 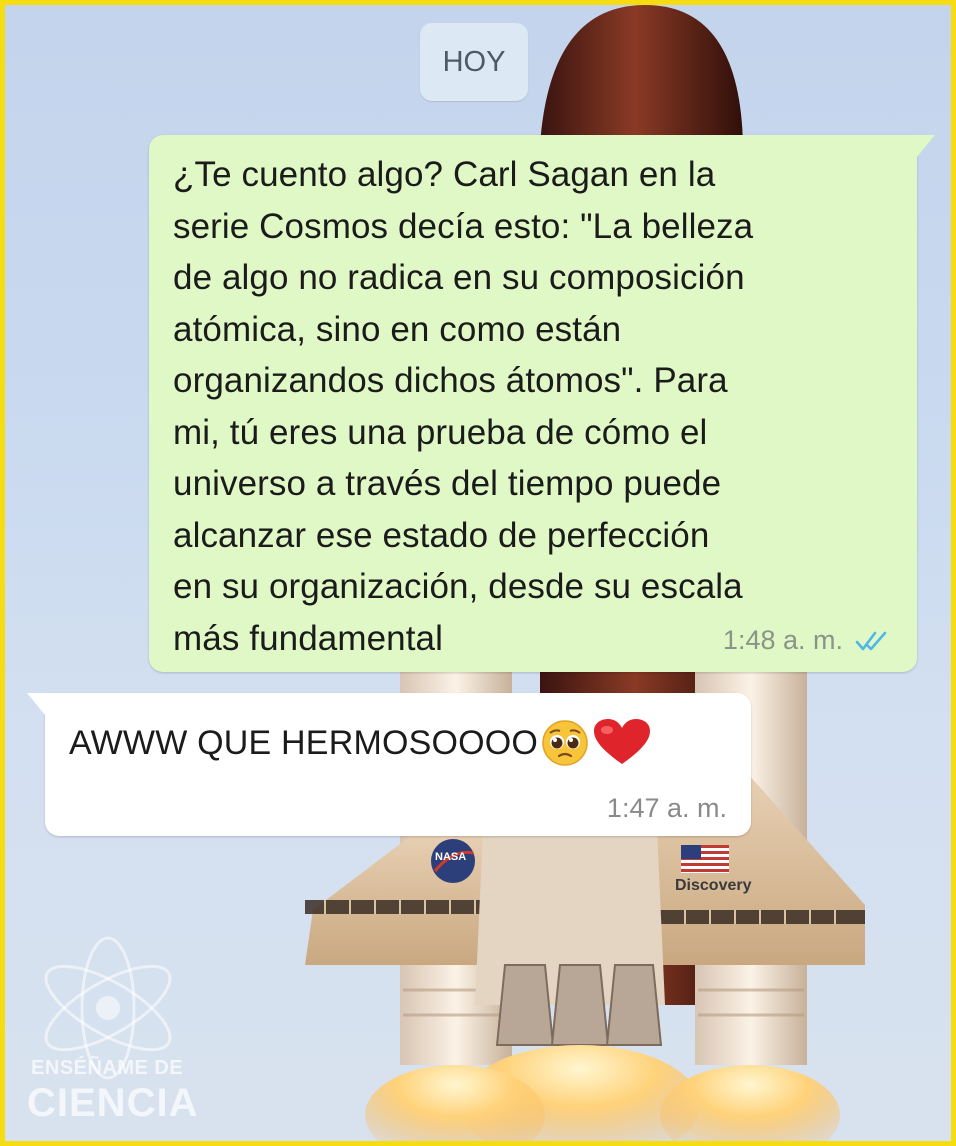 What do you see at coordinates (705, 859) in the screenshot?
I see `us-flag-icon` at bounding box center [705, 859].